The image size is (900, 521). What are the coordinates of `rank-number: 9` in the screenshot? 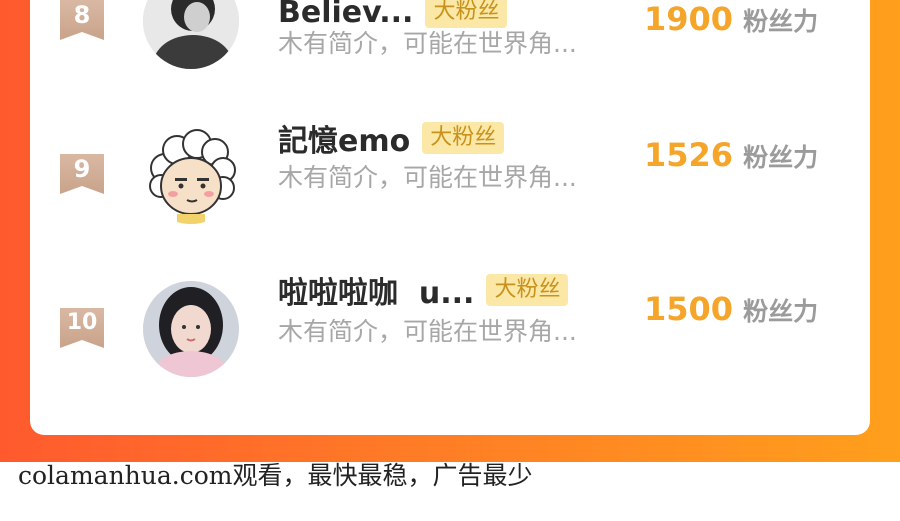 It's located at (82, 169).